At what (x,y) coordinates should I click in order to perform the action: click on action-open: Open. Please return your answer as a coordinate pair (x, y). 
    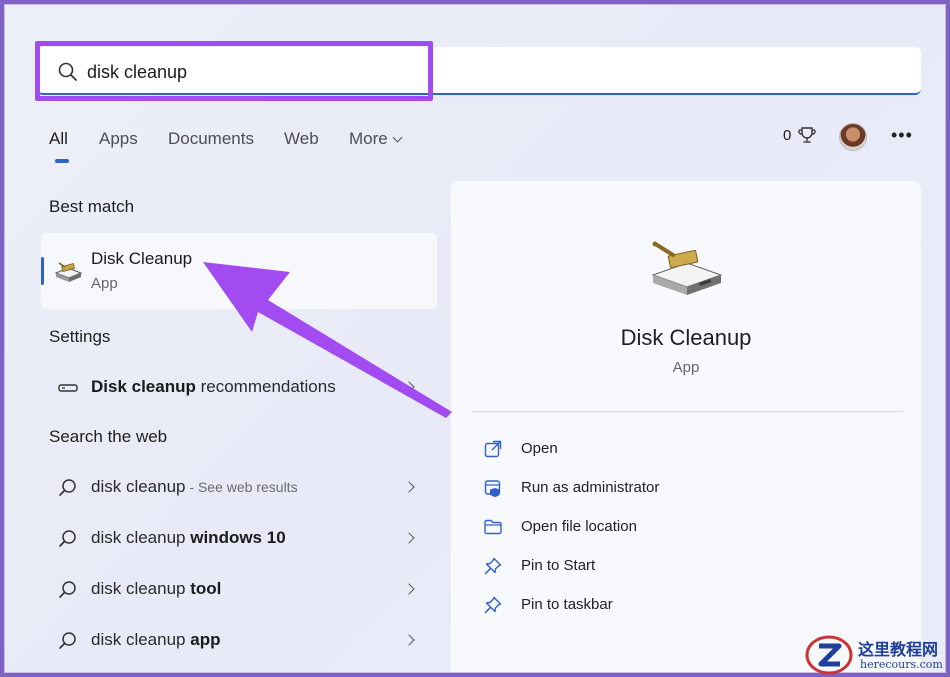
    Looking at the image, I should click on (633, 452).